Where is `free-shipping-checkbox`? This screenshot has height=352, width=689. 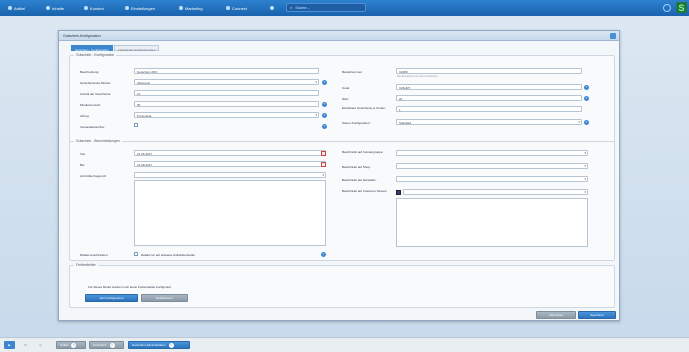
free-shipping-checkbox is located at coordinates (136, 125).